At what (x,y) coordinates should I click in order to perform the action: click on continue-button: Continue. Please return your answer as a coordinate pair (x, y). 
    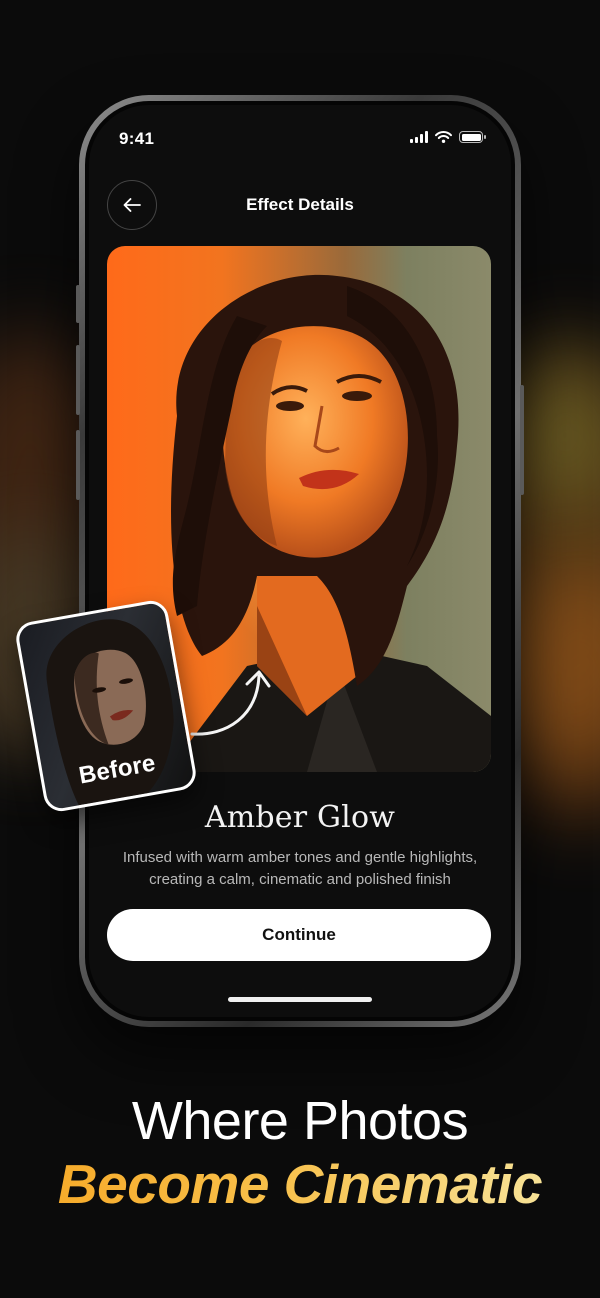
    Looking at the image, I should click on (299, 935).